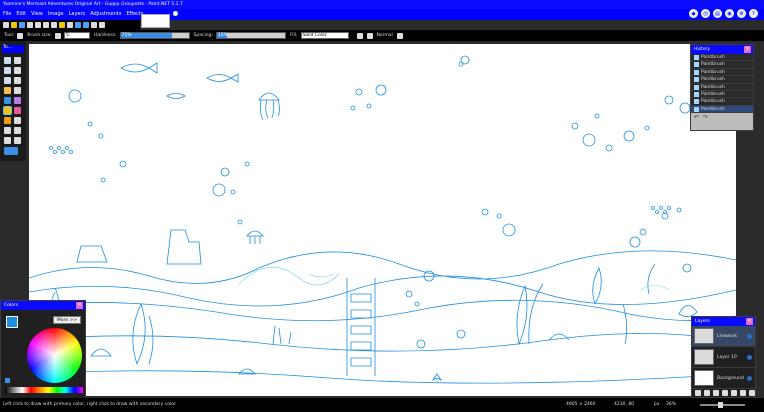 The width and height of the screenshot is (764, 412). I want to click on menu-image: Image, so click(56, 14).